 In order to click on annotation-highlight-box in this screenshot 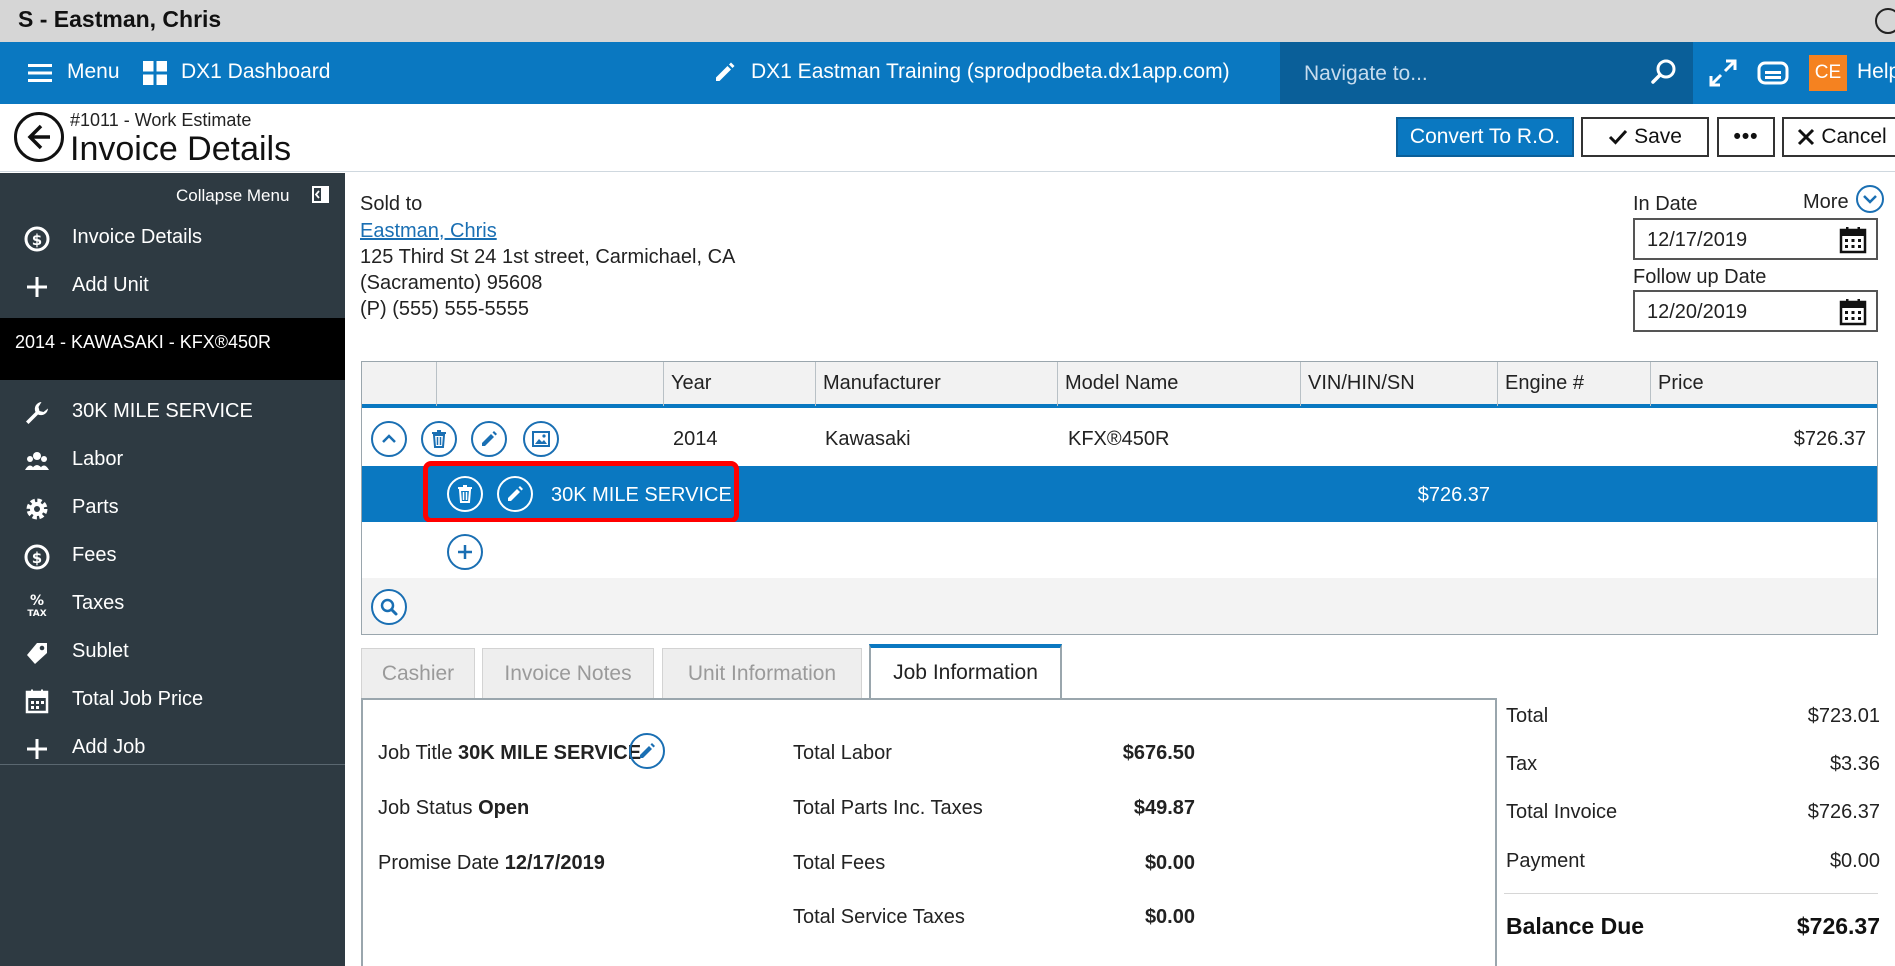, I will do `click(581, 492)`.